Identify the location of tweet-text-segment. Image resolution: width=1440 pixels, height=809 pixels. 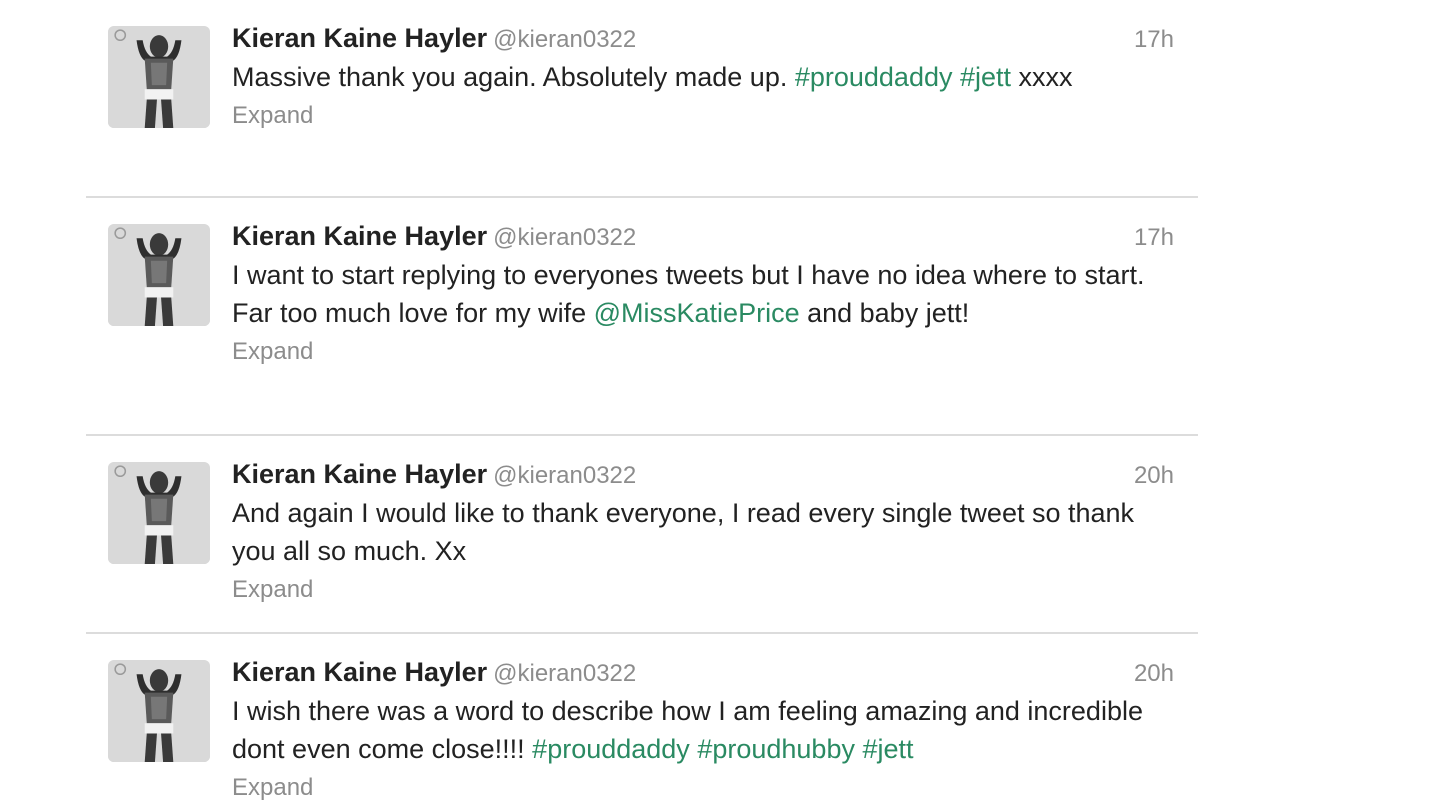
(956, 77).